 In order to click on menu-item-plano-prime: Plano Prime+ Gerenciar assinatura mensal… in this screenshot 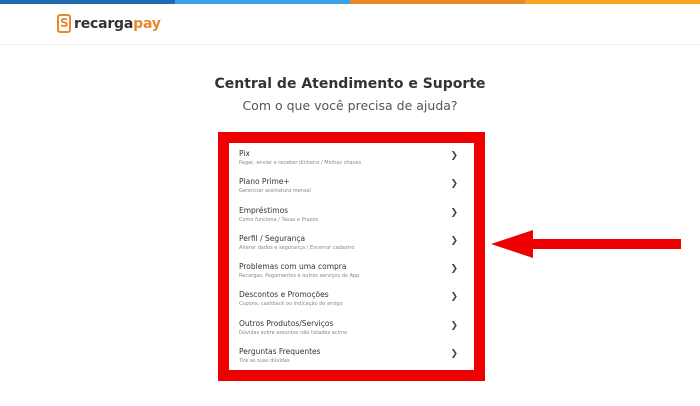, I will do `click(351, 185)`.